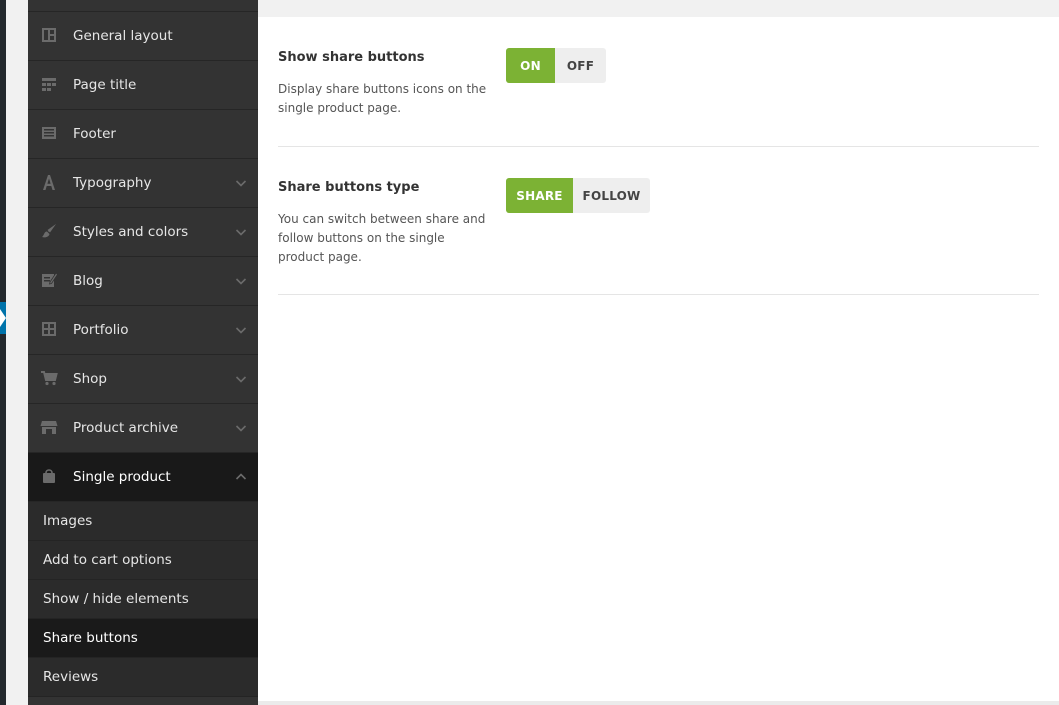 The height and width of the screenshot is (705, 1059). Describe the element at coordinates (143, 85) in the screenshot. I see `sidebar-item-page-title: Page title` at that location.